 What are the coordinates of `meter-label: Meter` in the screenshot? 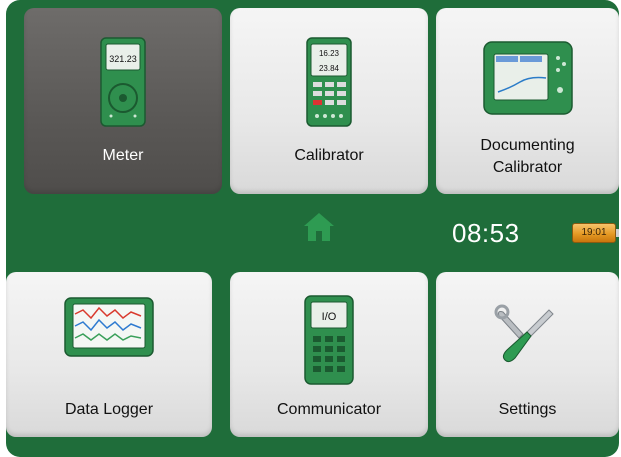 It's located at (123, 155).